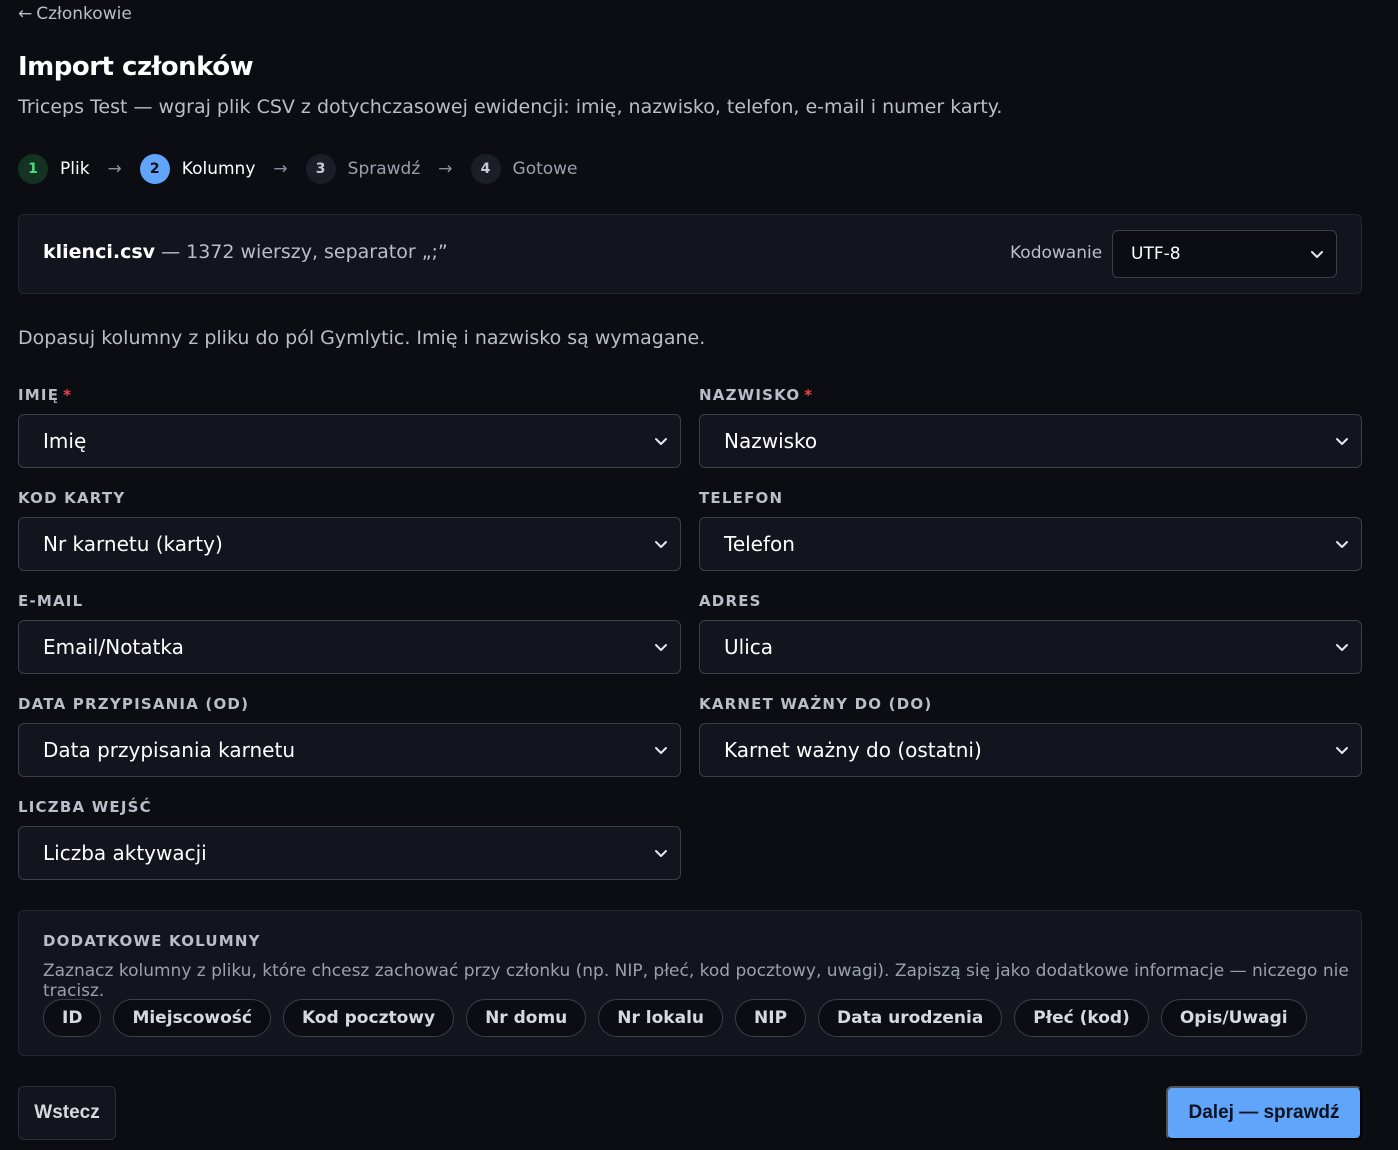  What do you see at coordinates (301, 252) in the screenshot?
I see `file-details: — 1372 wierszy, separator „;”` at bounding box center [301, 252].